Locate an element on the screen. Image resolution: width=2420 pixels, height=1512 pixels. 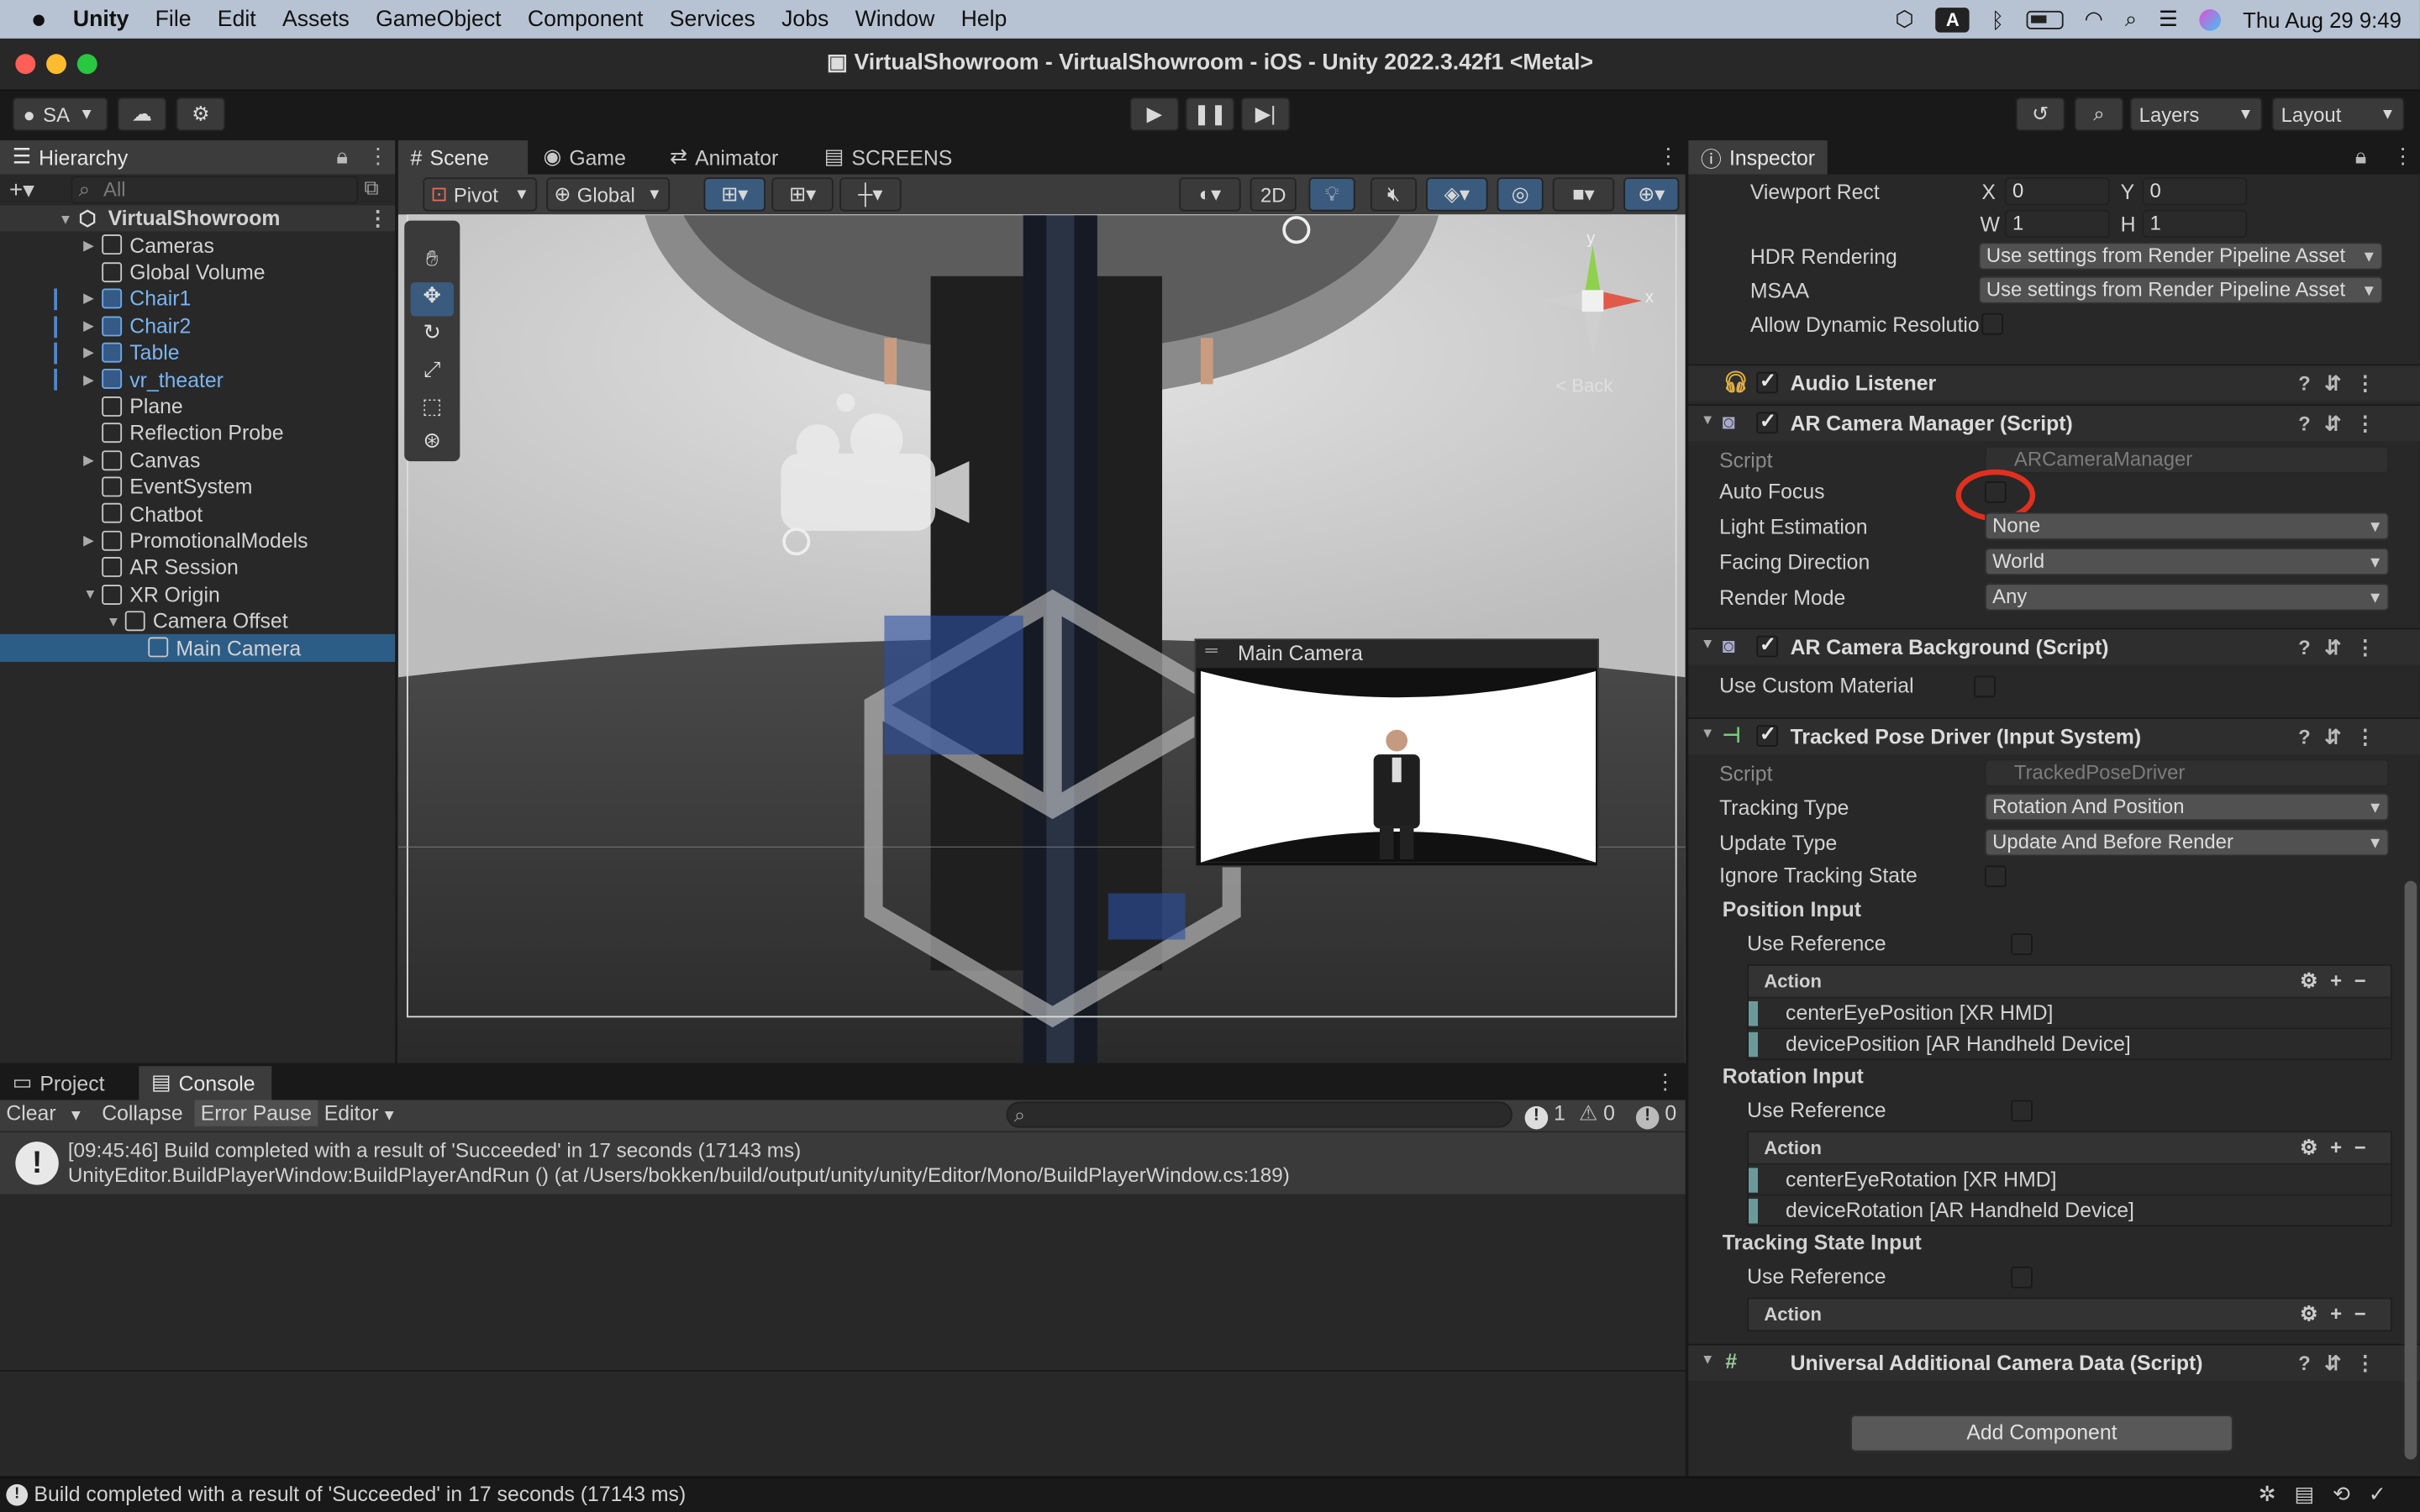
menu-assets: Assets is located at coordinates (315, 19).